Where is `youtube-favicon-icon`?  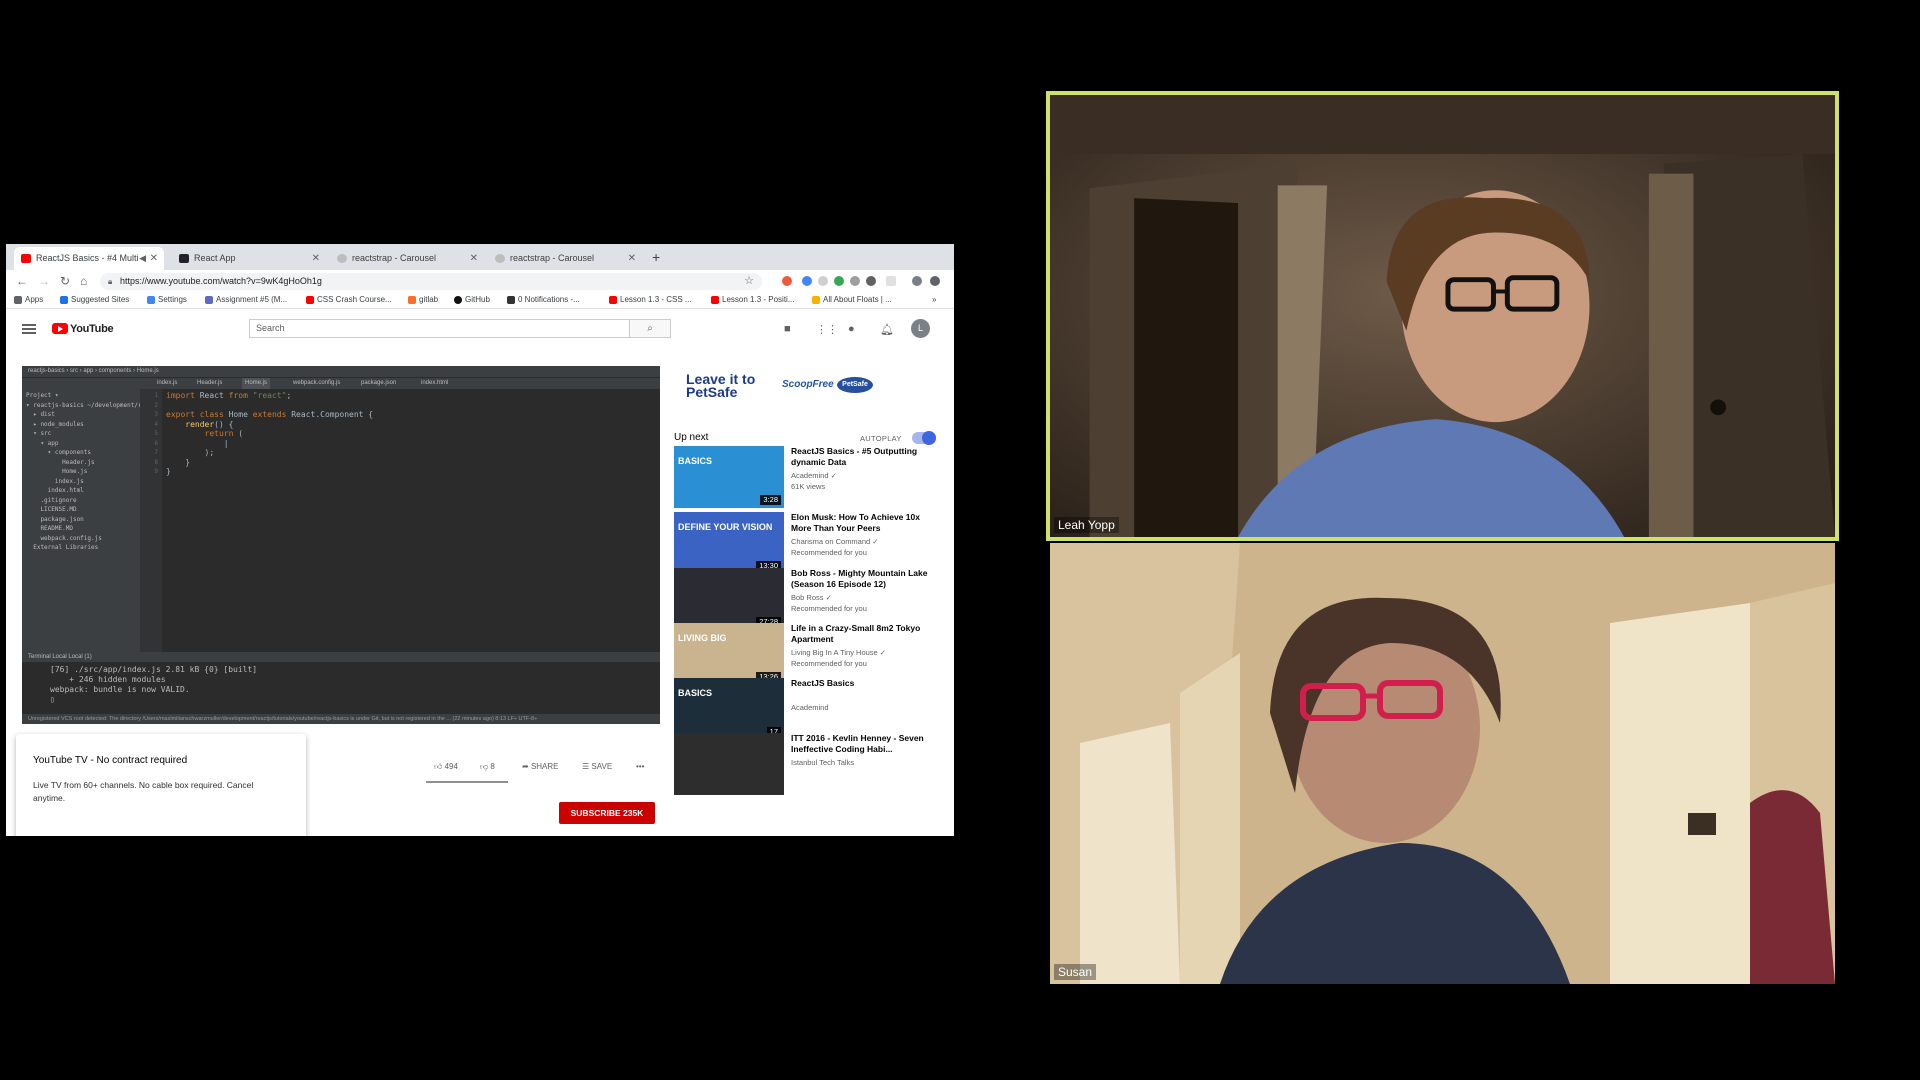 youtube-favicon-icon is located at coordinates (26, 258).